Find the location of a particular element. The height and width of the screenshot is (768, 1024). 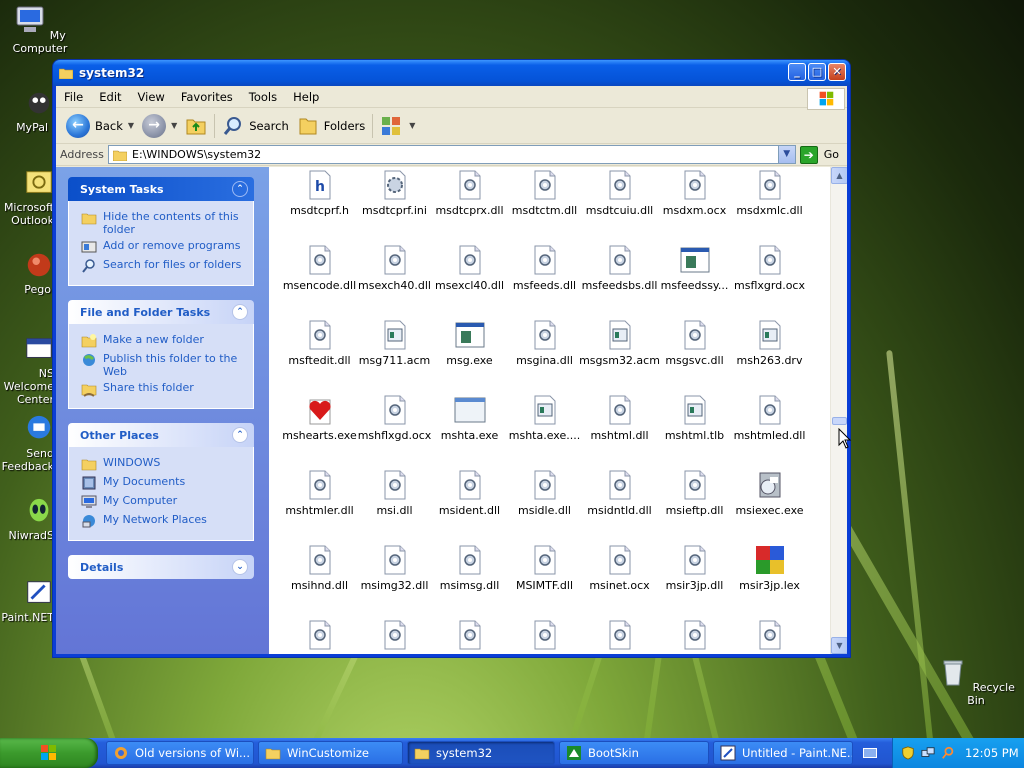

file-item: msdtcuiu.dll is located at coordinates (619, 204).